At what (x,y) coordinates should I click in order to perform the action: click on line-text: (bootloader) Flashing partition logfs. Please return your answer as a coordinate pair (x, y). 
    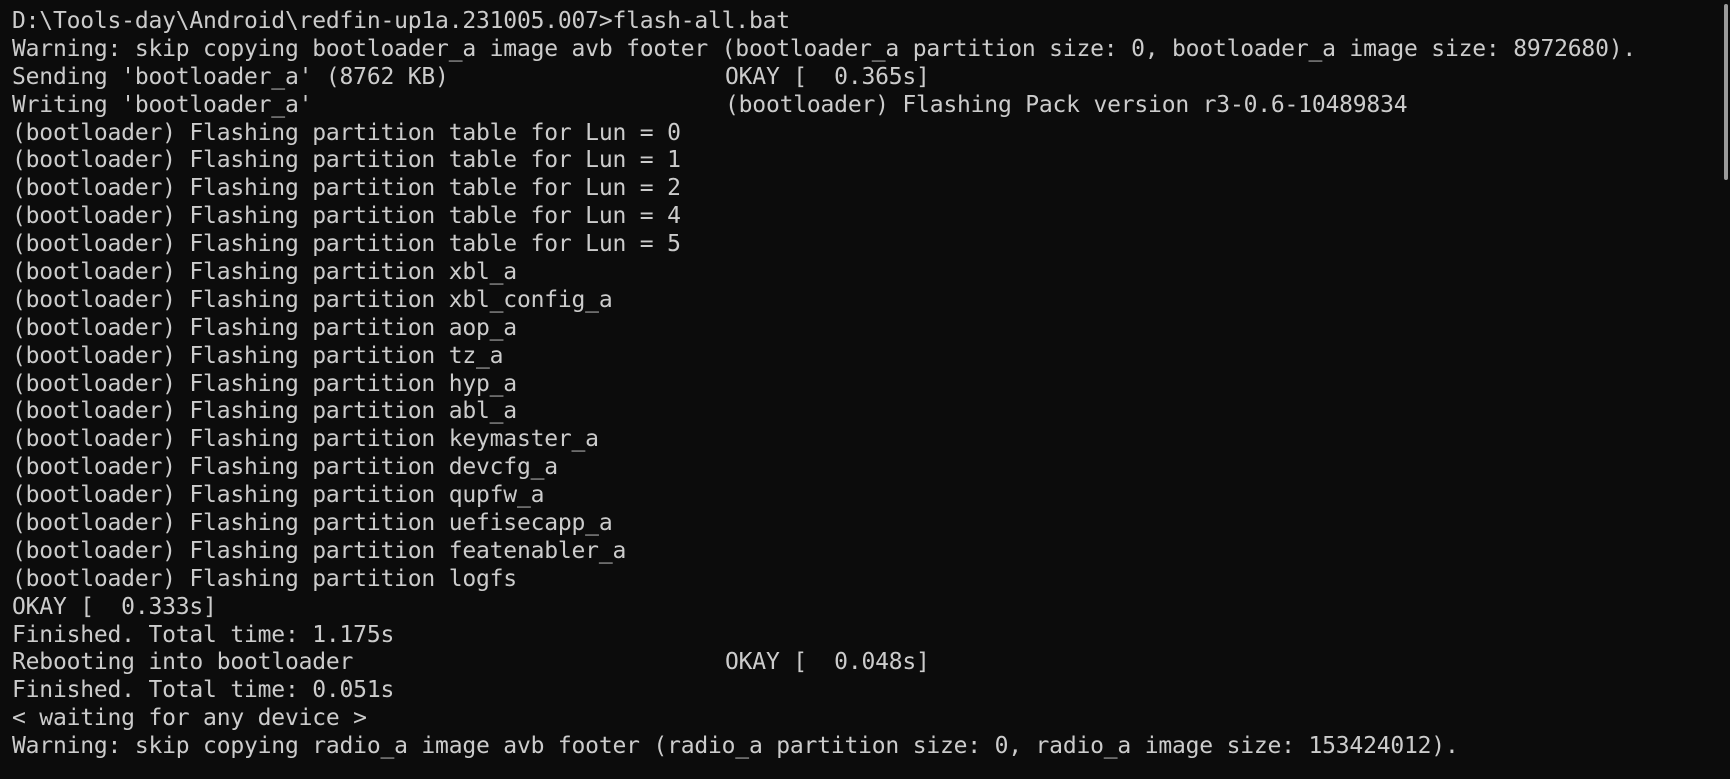
    Looking at the image, I should click on (264, 578).